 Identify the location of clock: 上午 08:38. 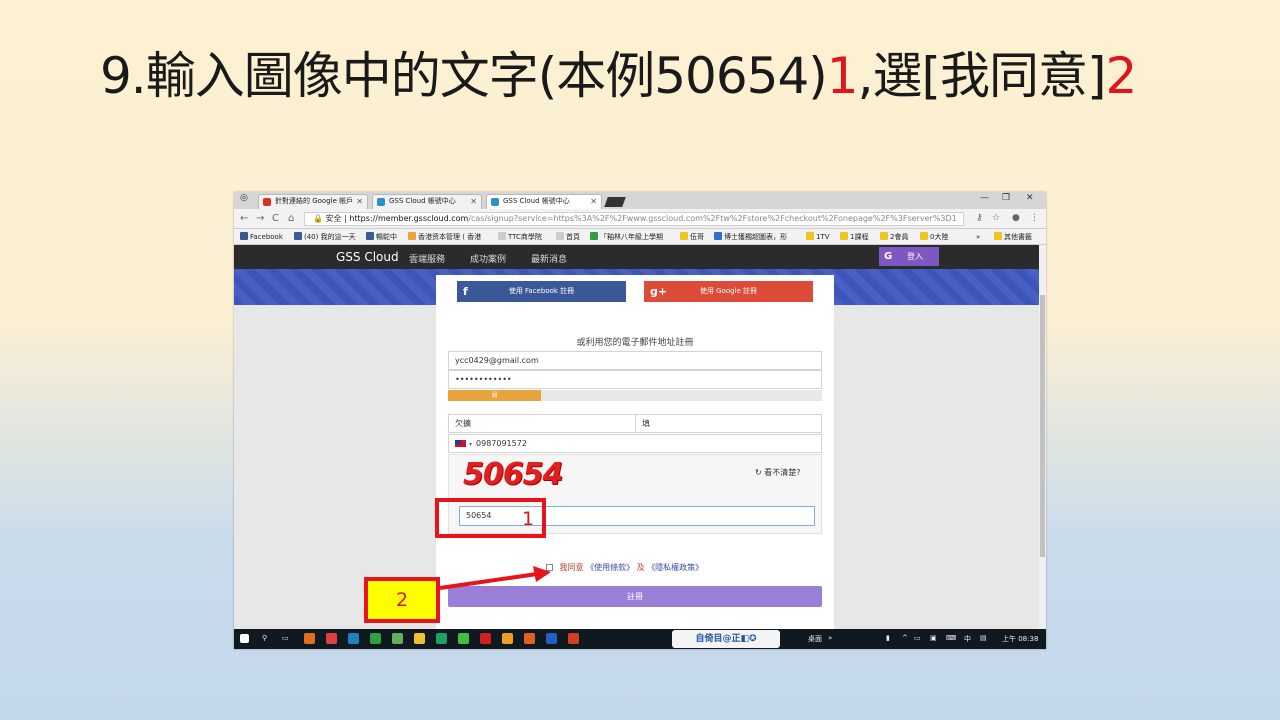
(1020, 639).